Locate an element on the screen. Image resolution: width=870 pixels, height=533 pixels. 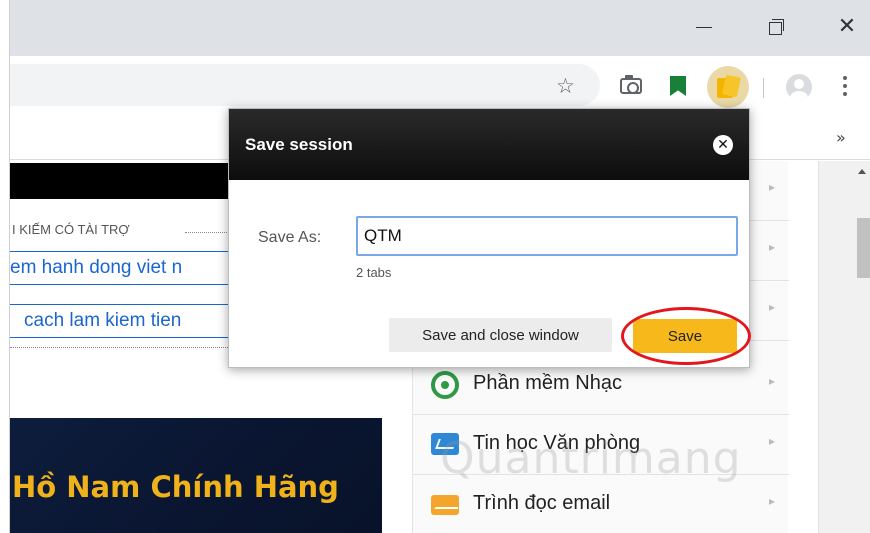
divider is located at coordinates (206, 232).